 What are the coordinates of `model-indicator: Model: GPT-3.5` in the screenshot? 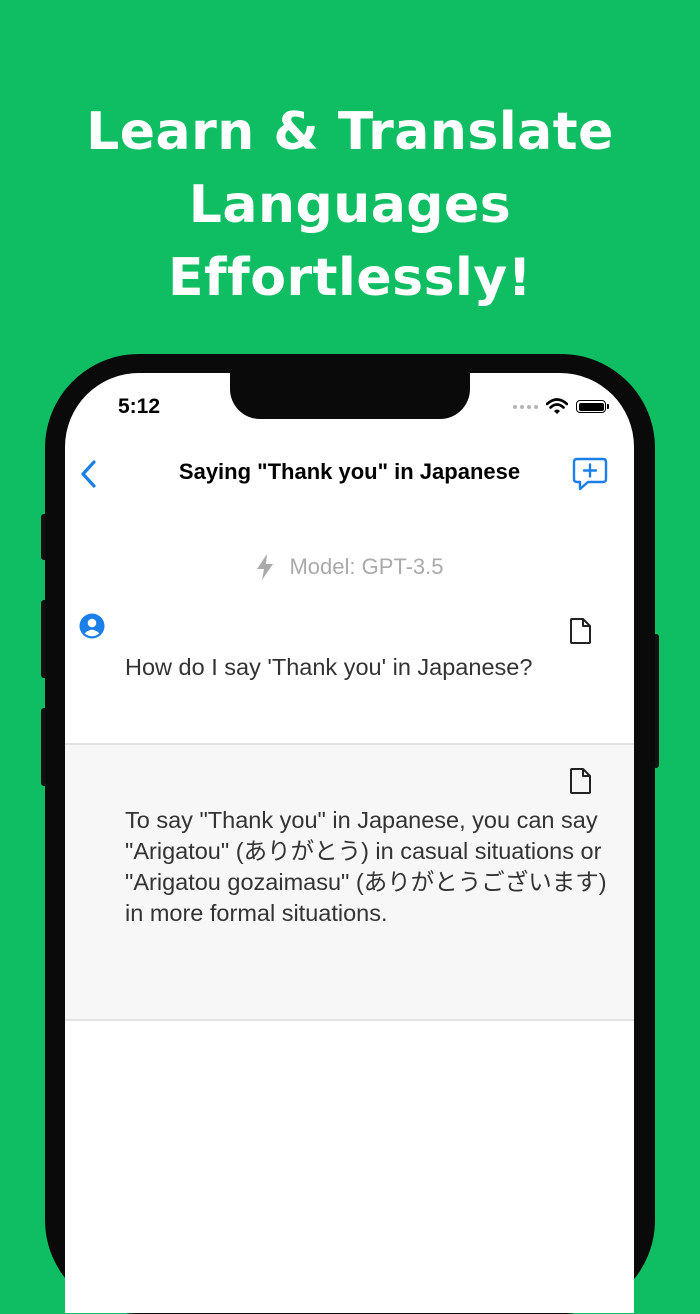 It's located at (349, 567).